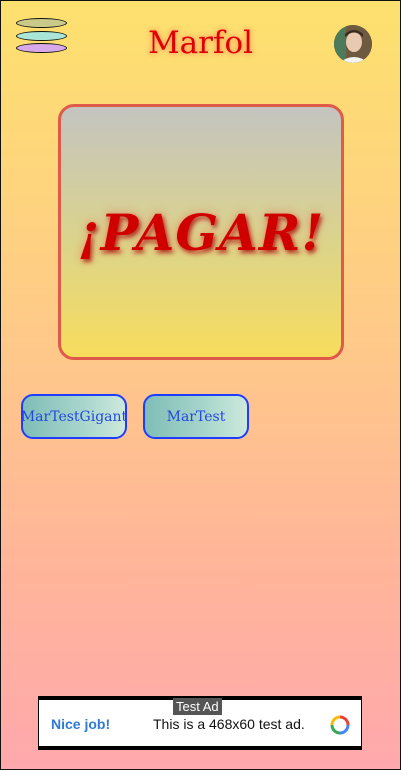 The width and height of the screenshot is (401, 770). I want to click on martestgigant-button: MarTestGigant, so click(74, 416).